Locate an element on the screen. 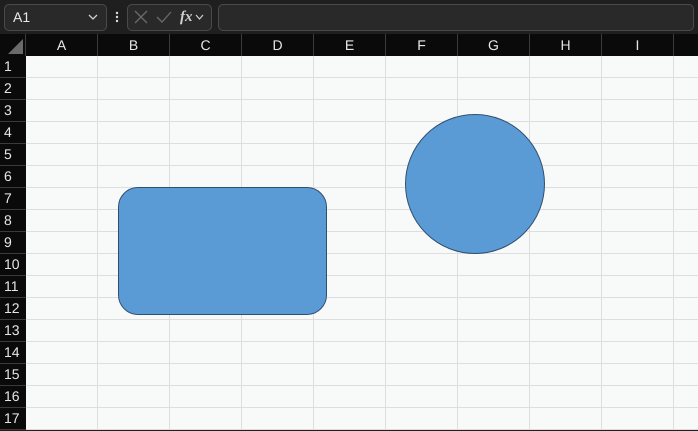 The width and height of the screenshot is (698, 431). column-header: B is located at coordinates (134, 45).